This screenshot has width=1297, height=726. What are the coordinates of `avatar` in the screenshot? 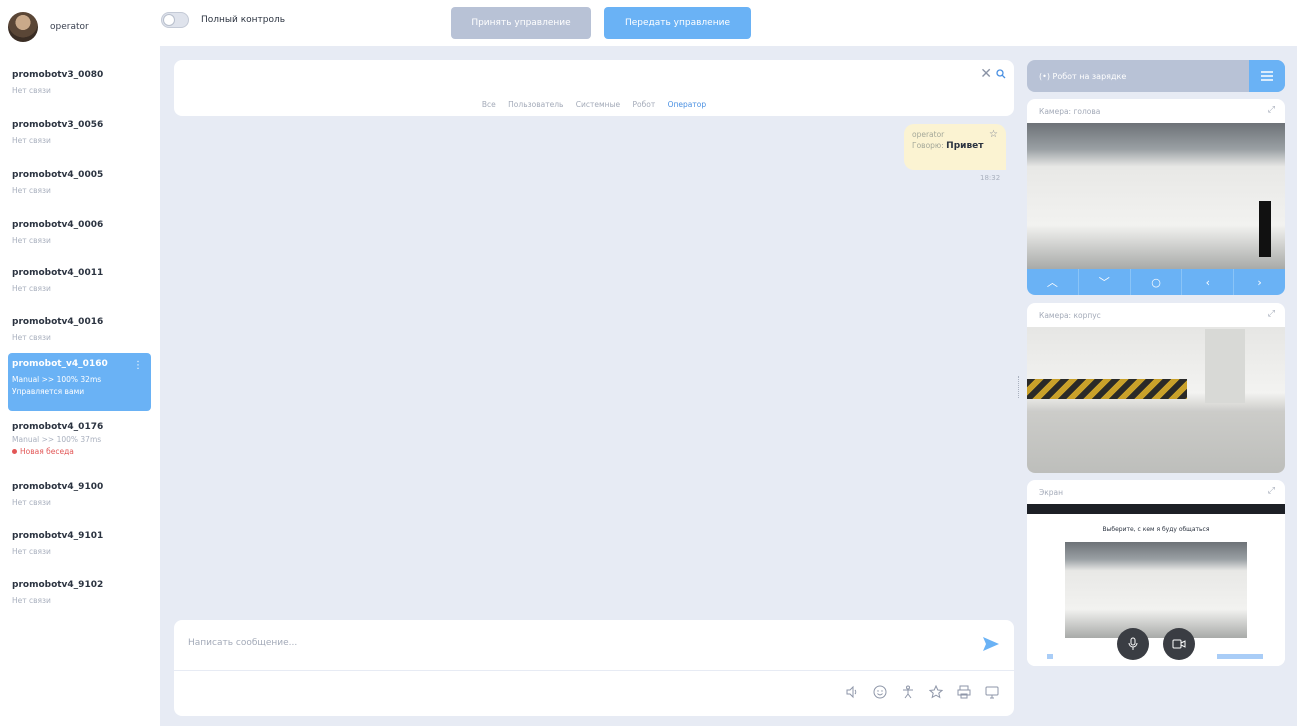 It's located at (23, 27).